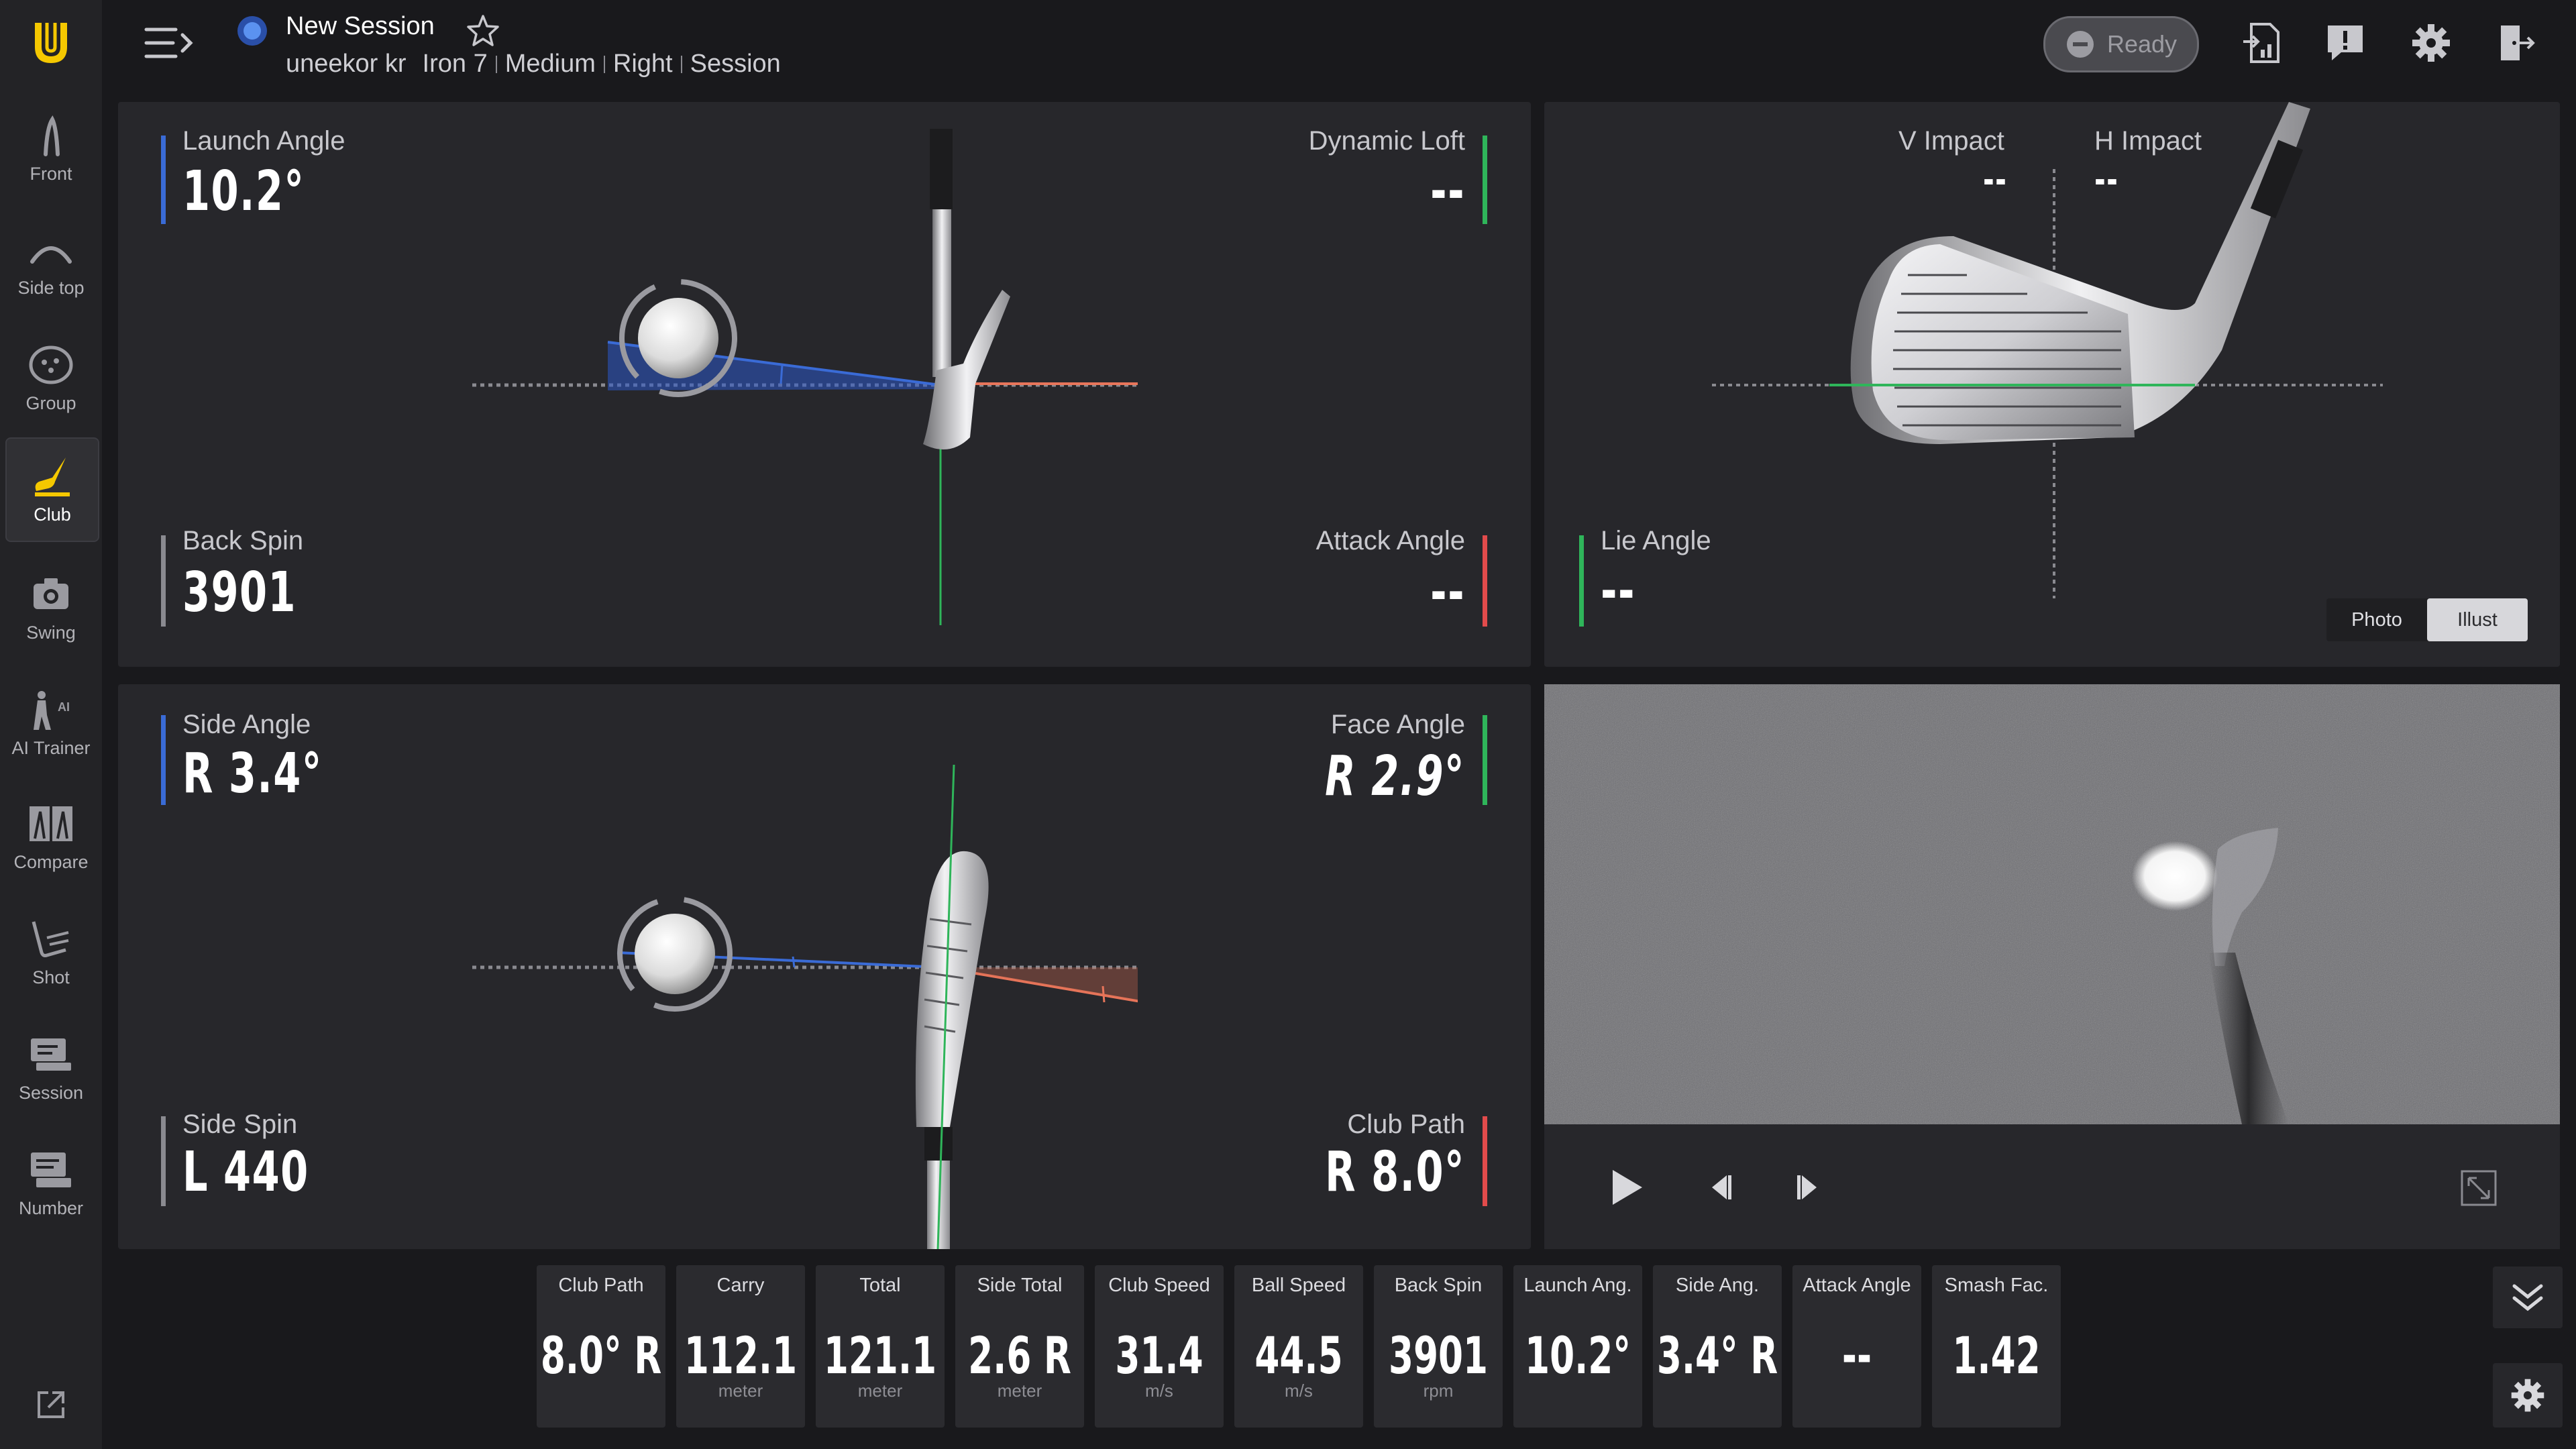 The width and height of the screenshot is (2576, 1449). I want to click on sidebar-item-number: Number, so click(51, 1183).